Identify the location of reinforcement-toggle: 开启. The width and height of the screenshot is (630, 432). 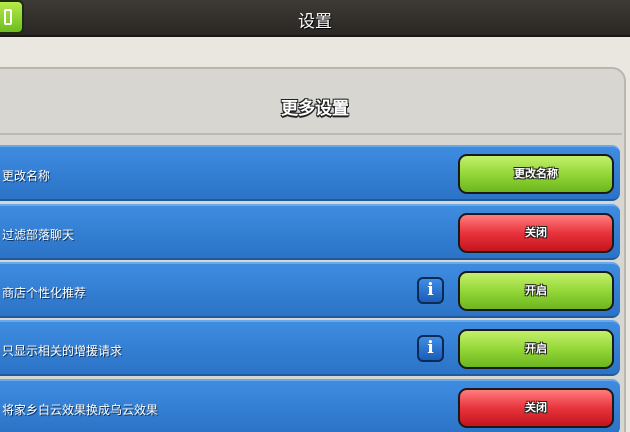
(536, 349).